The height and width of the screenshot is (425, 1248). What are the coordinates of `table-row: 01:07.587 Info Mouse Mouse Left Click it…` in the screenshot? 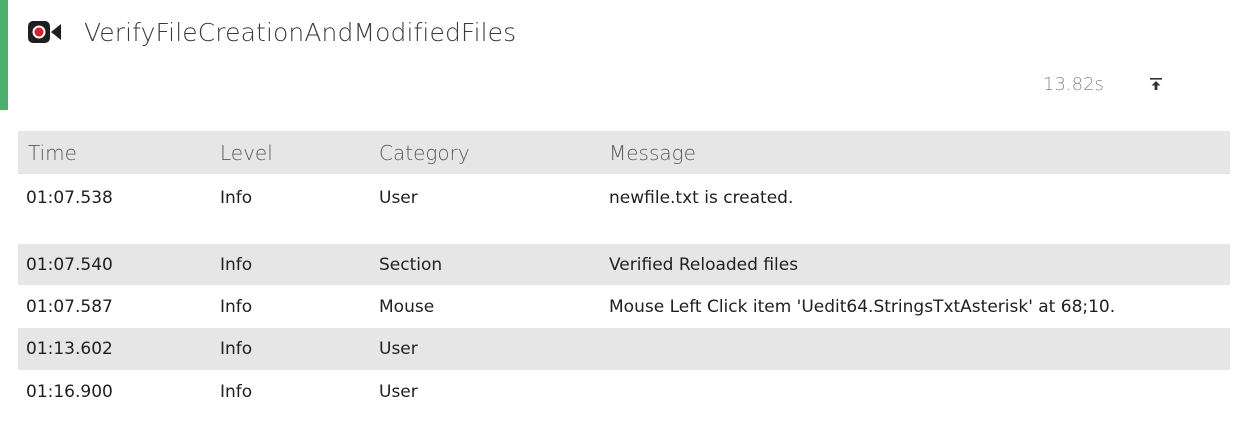 It's located at (624, 306).